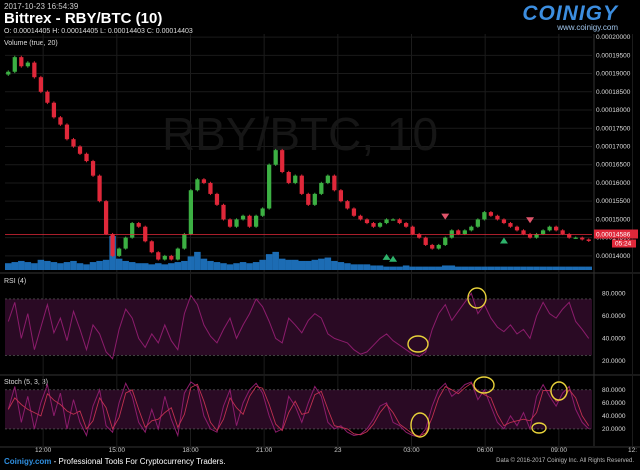 This screenshot has height=470, width=640. I want to click on x-tick-label: 18:00, so click(190, 450).